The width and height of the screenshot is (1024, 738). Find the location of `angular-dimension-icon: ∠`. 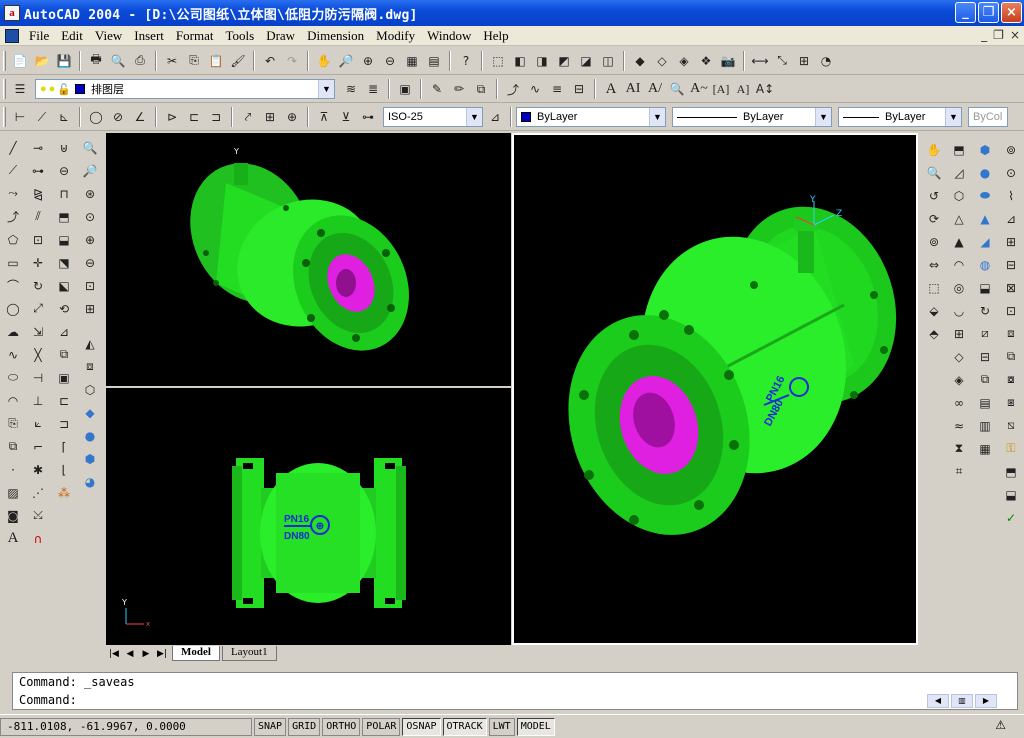

angular-dimension-icon: ∠ is located at coordinates (140, 117).